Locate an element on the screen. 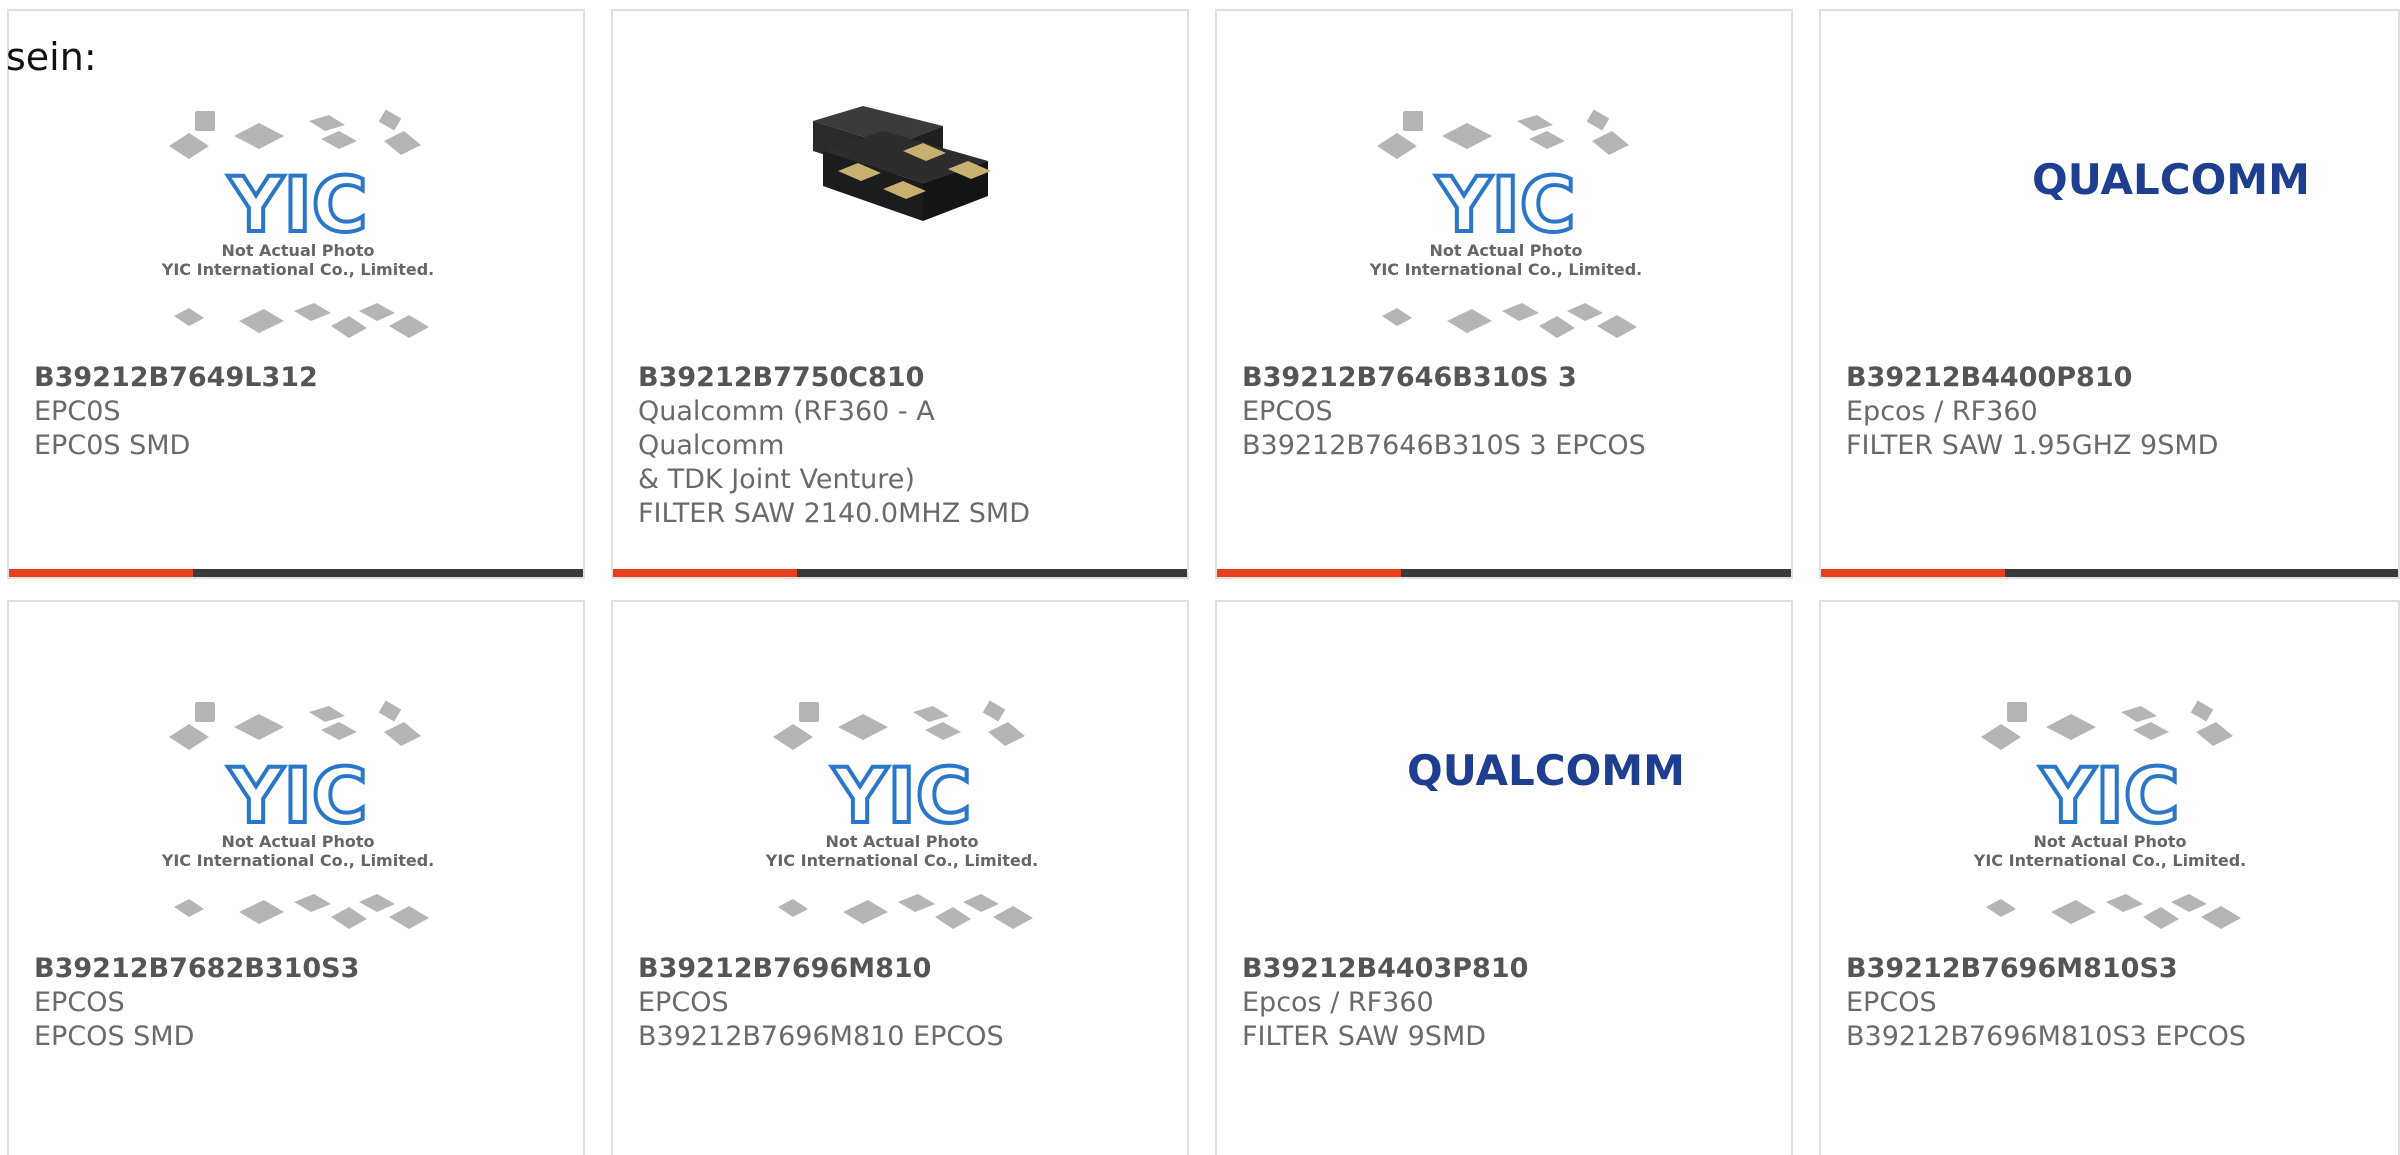 Image resolution: width=2400 pixels, height=1155 pixels. part-number: B39212B7649L312 is located at coordinates (249, 378).